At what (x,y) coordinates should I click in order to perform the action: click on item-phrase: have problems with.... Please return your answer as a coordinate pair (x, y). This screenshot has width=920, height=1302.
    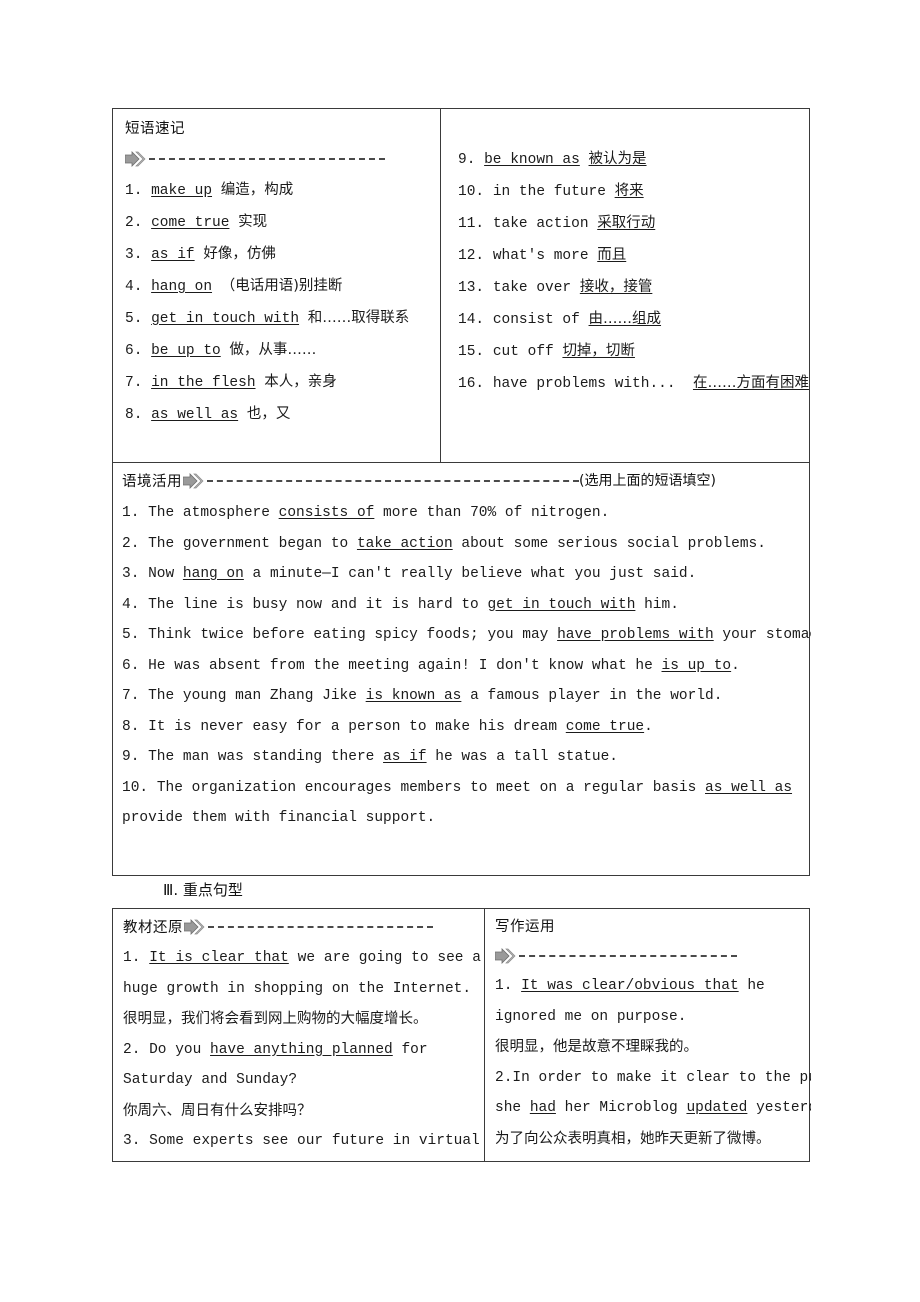
    Looking at the image, I should click on (584, 384).